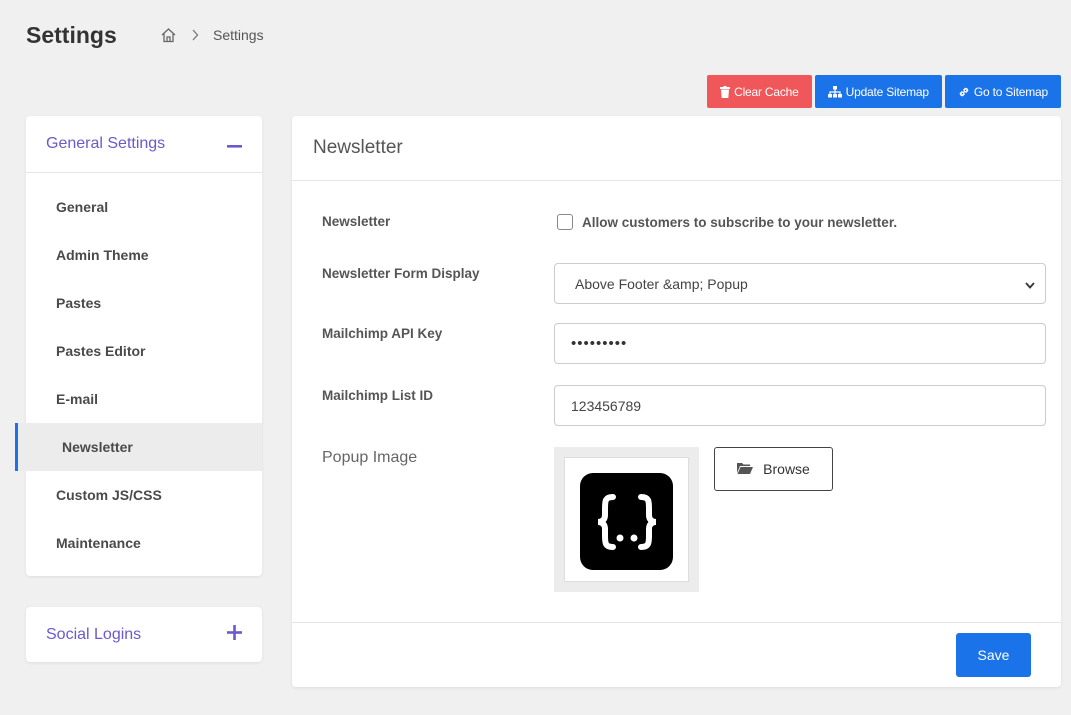  What do you see at coordinates (234, 634) in the screenshot?
I see `plus-icon` at bounding box center [234, 634].